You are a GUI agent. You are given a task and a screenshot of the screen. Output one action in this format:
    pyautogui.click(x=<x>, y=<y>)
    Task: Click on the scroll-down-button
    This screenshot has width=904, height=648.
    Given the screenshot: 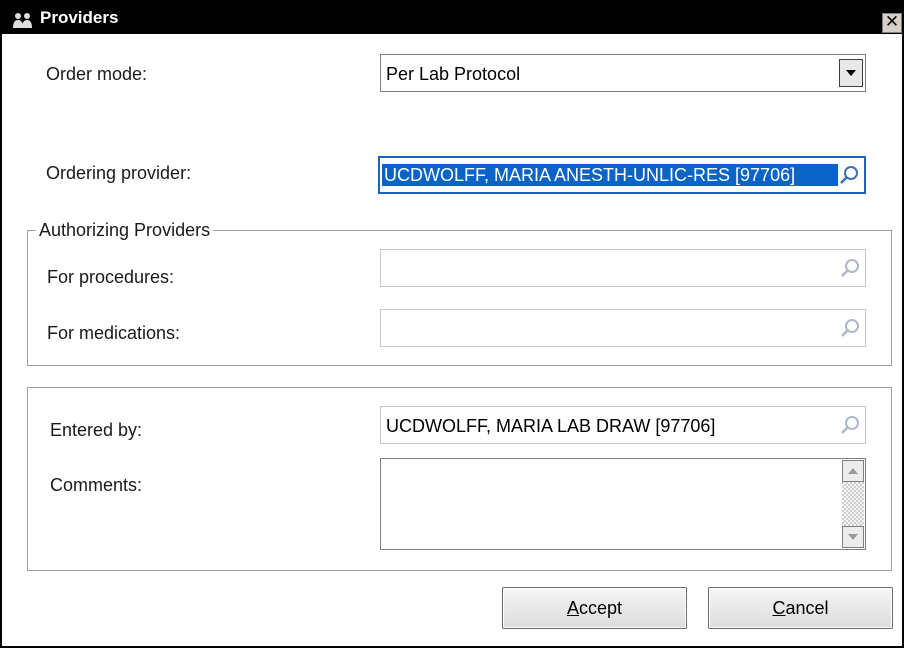 What is the action you would take?
    pyautogui.click(x=853, y=537)
    